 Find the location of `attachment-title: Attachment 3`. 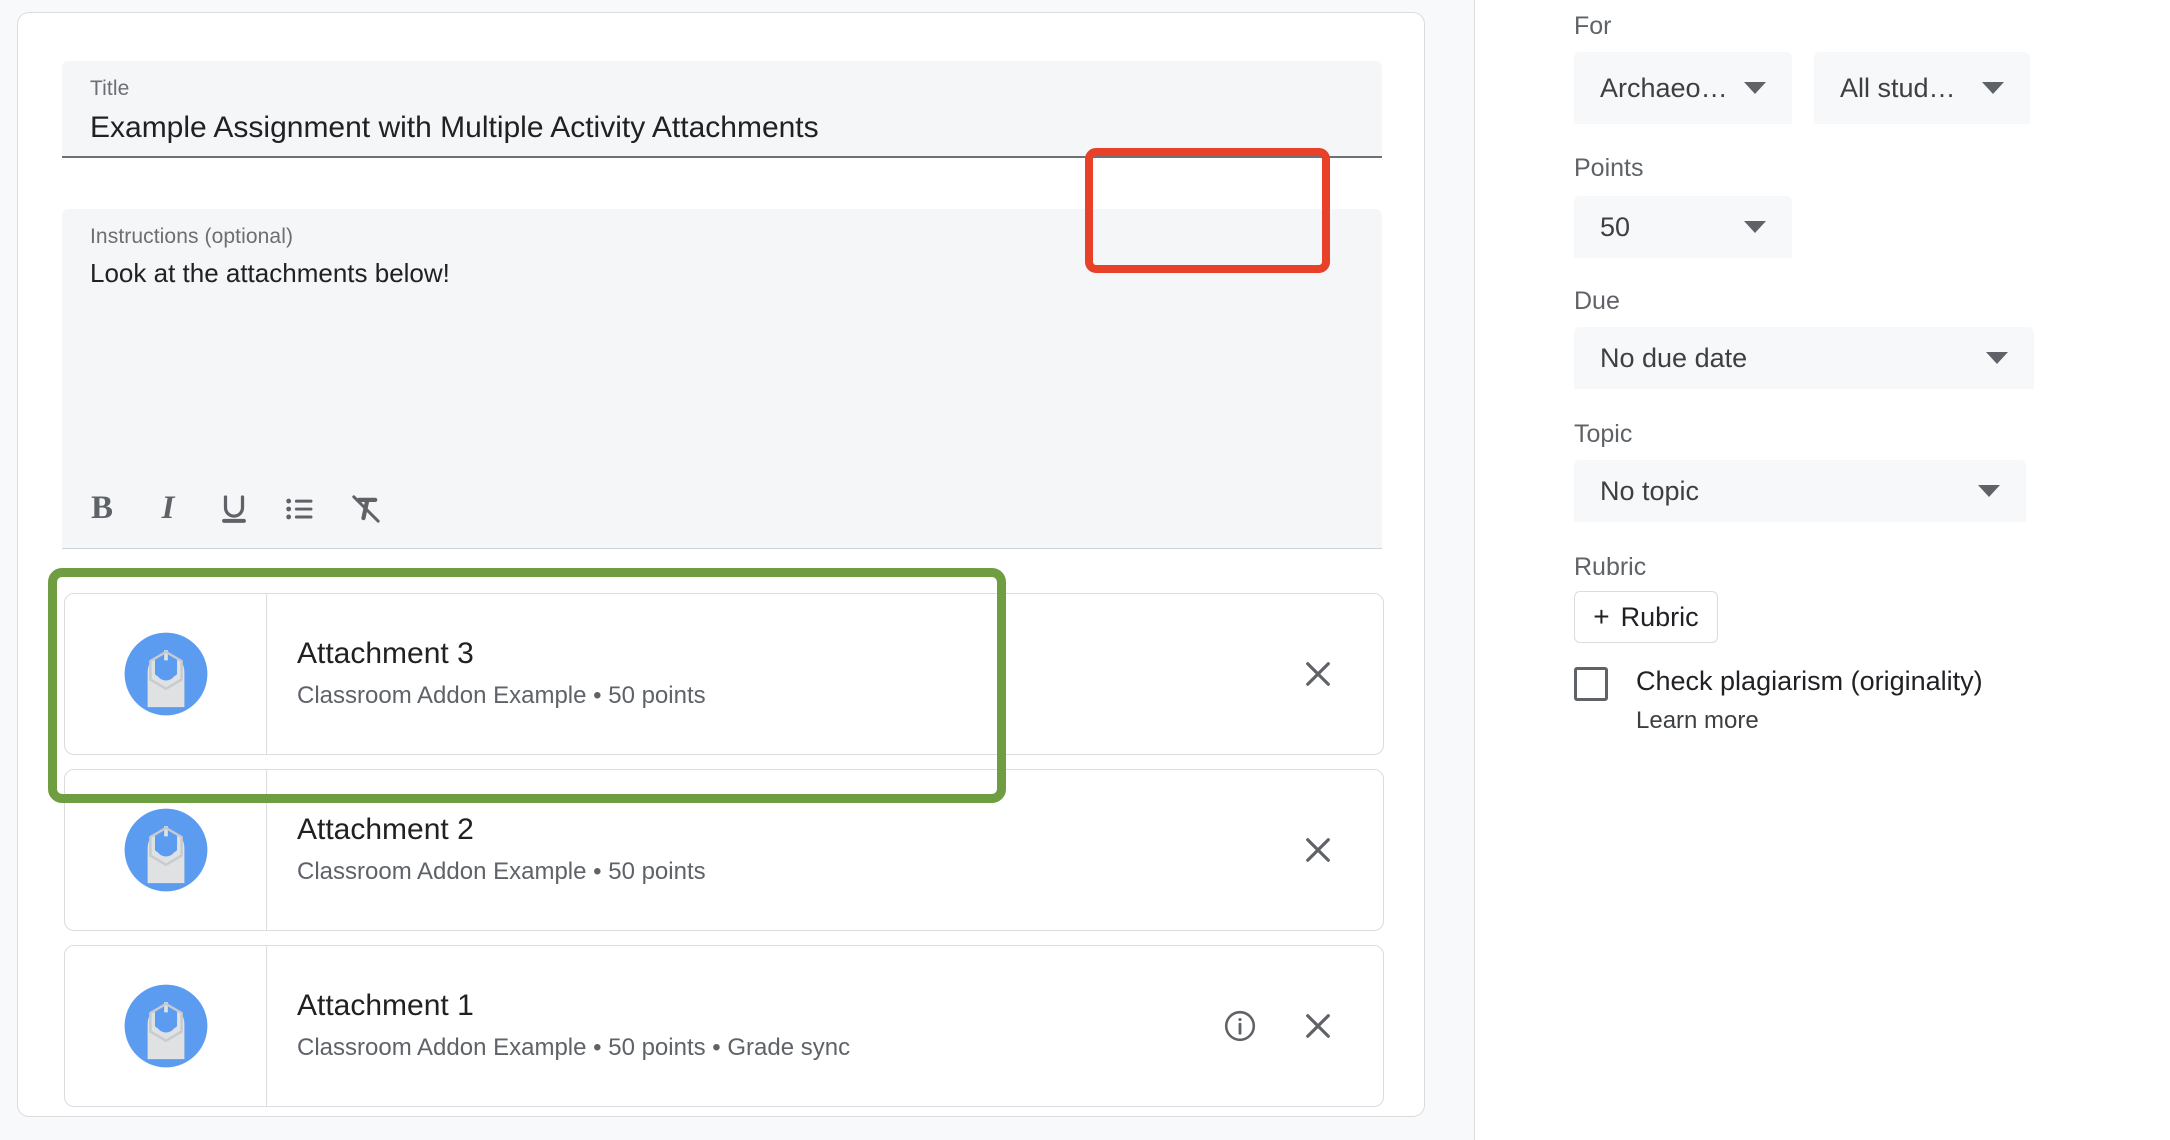

attachment-title: Attachment 3 is located at coordinates (385, 654).